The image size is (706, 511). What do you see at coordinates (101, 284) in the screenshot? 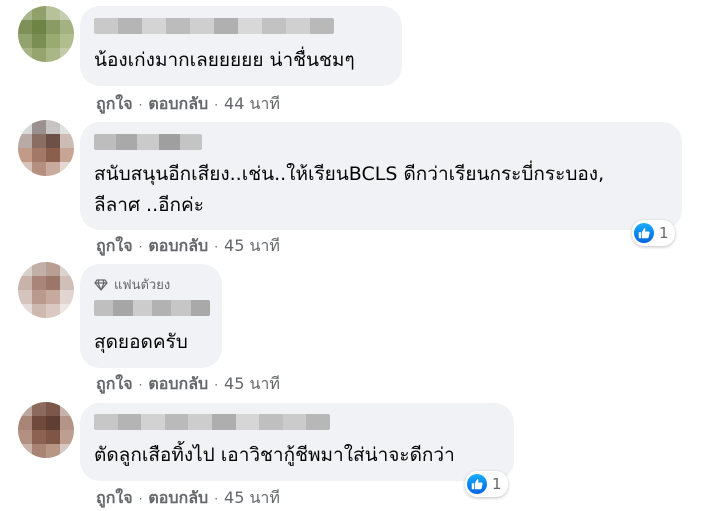
I see `diamond-icon` at bounding box center [101, 284].